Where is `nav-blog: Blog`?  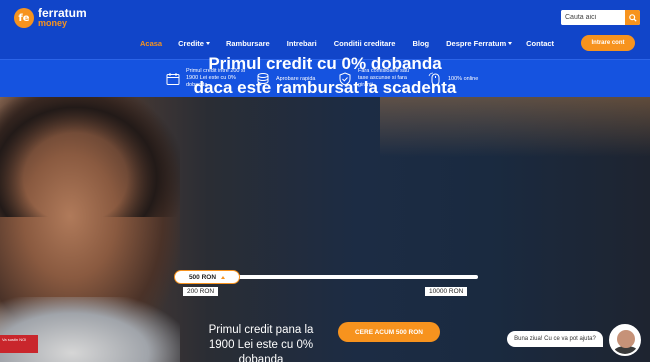
nav-blog: Blog is located at coordinates (420, 43).